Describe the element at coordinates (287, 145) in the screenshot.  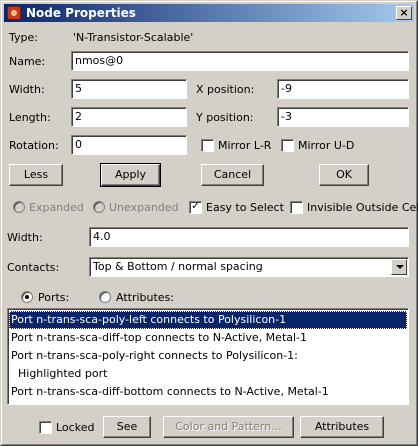
I see `mirror-ud-checkbox` at that location.